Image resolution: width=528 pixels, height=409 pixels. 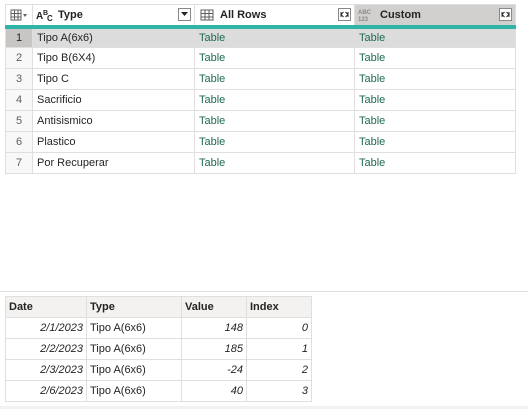 I want to click on preview-cell-index: 0, so click(x=279, y=328).